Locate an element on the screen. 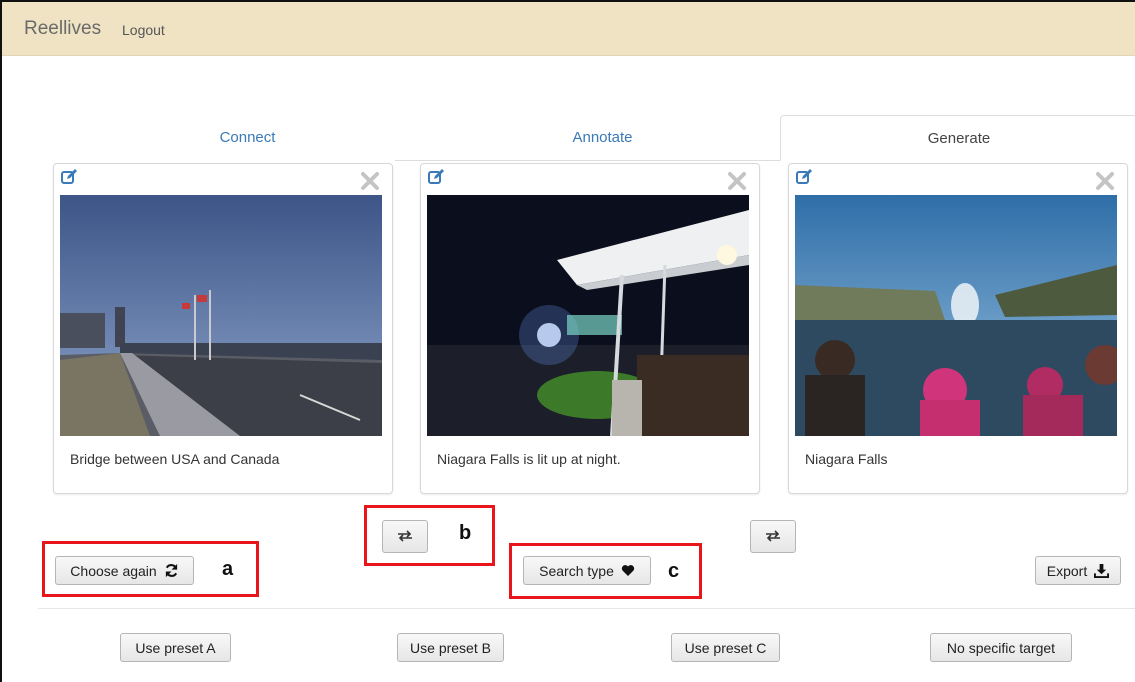  falls-boat-photo is located at coordinates (956, 315).